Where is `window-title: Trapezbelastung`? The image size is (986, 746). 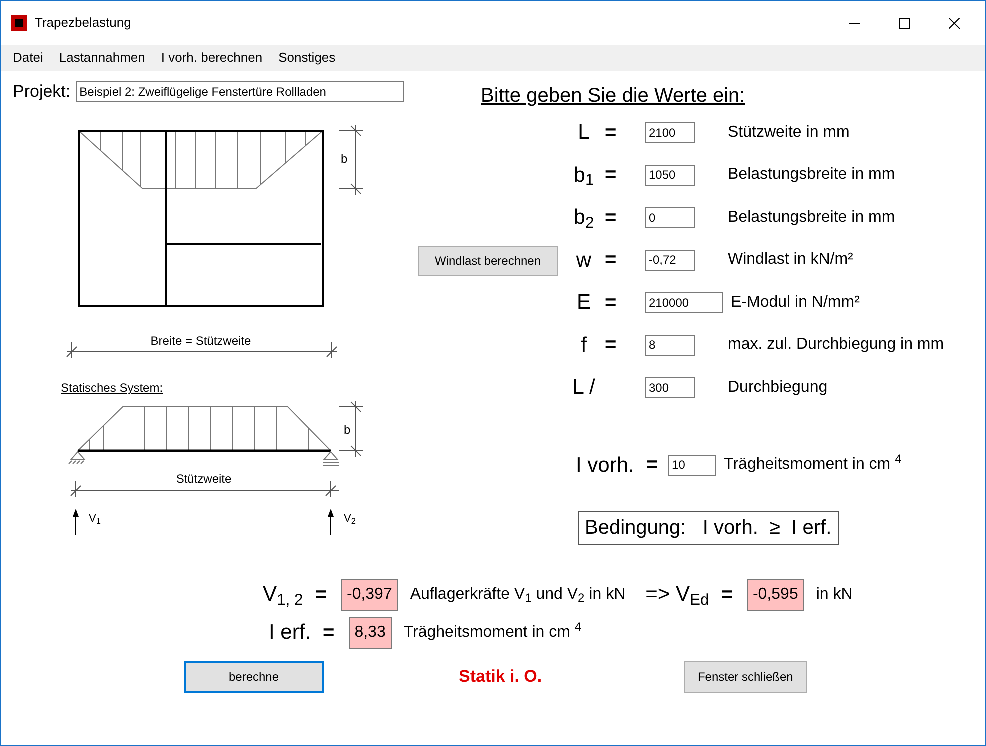 window-title: Trapezbelastung is located at coordinates (83, 23).